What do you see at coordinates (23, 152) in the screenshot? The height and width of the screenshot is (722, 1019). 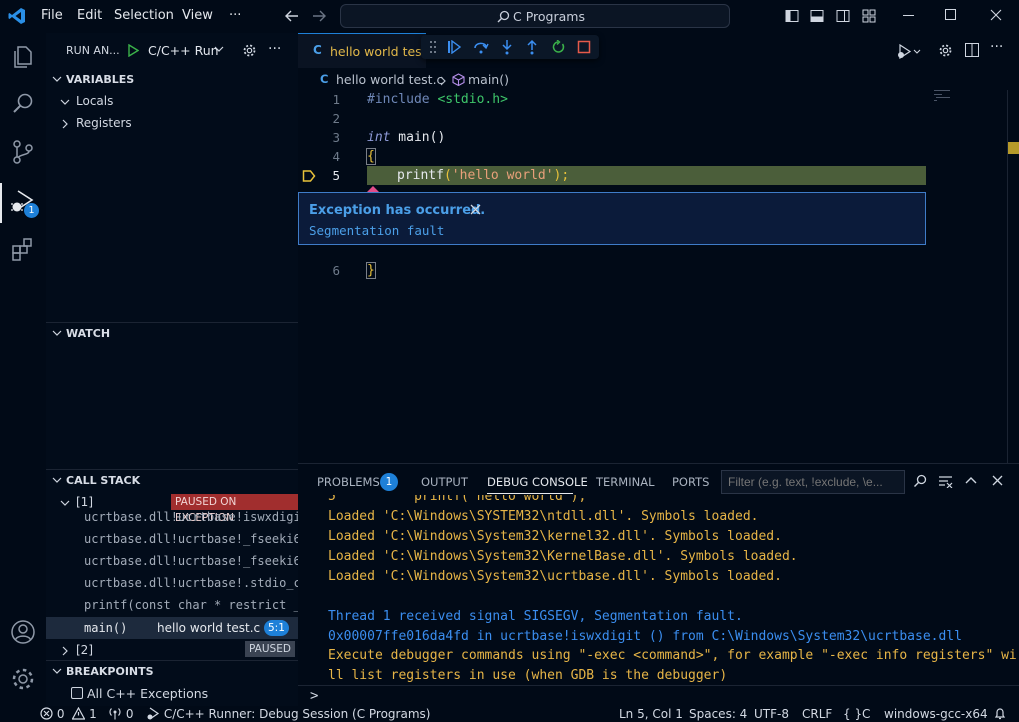 I see `source-control-icon` at bounding box center [23, 152].